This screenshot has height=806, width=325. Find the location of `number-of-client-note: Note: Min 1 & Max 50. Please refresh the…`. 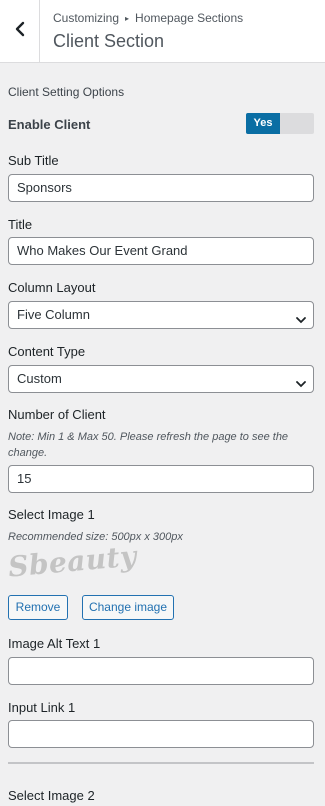

number-of-client-note: Note: Min 1 & Max 50. Please refresh the… is located at coordinates (148, 445).